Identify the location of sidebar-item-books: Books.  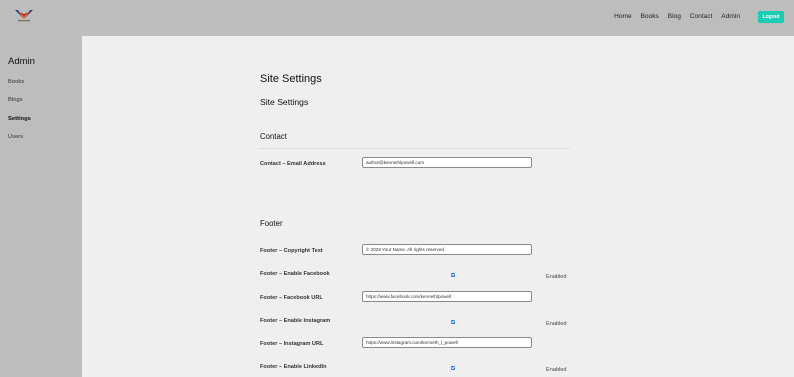
(16, 82).